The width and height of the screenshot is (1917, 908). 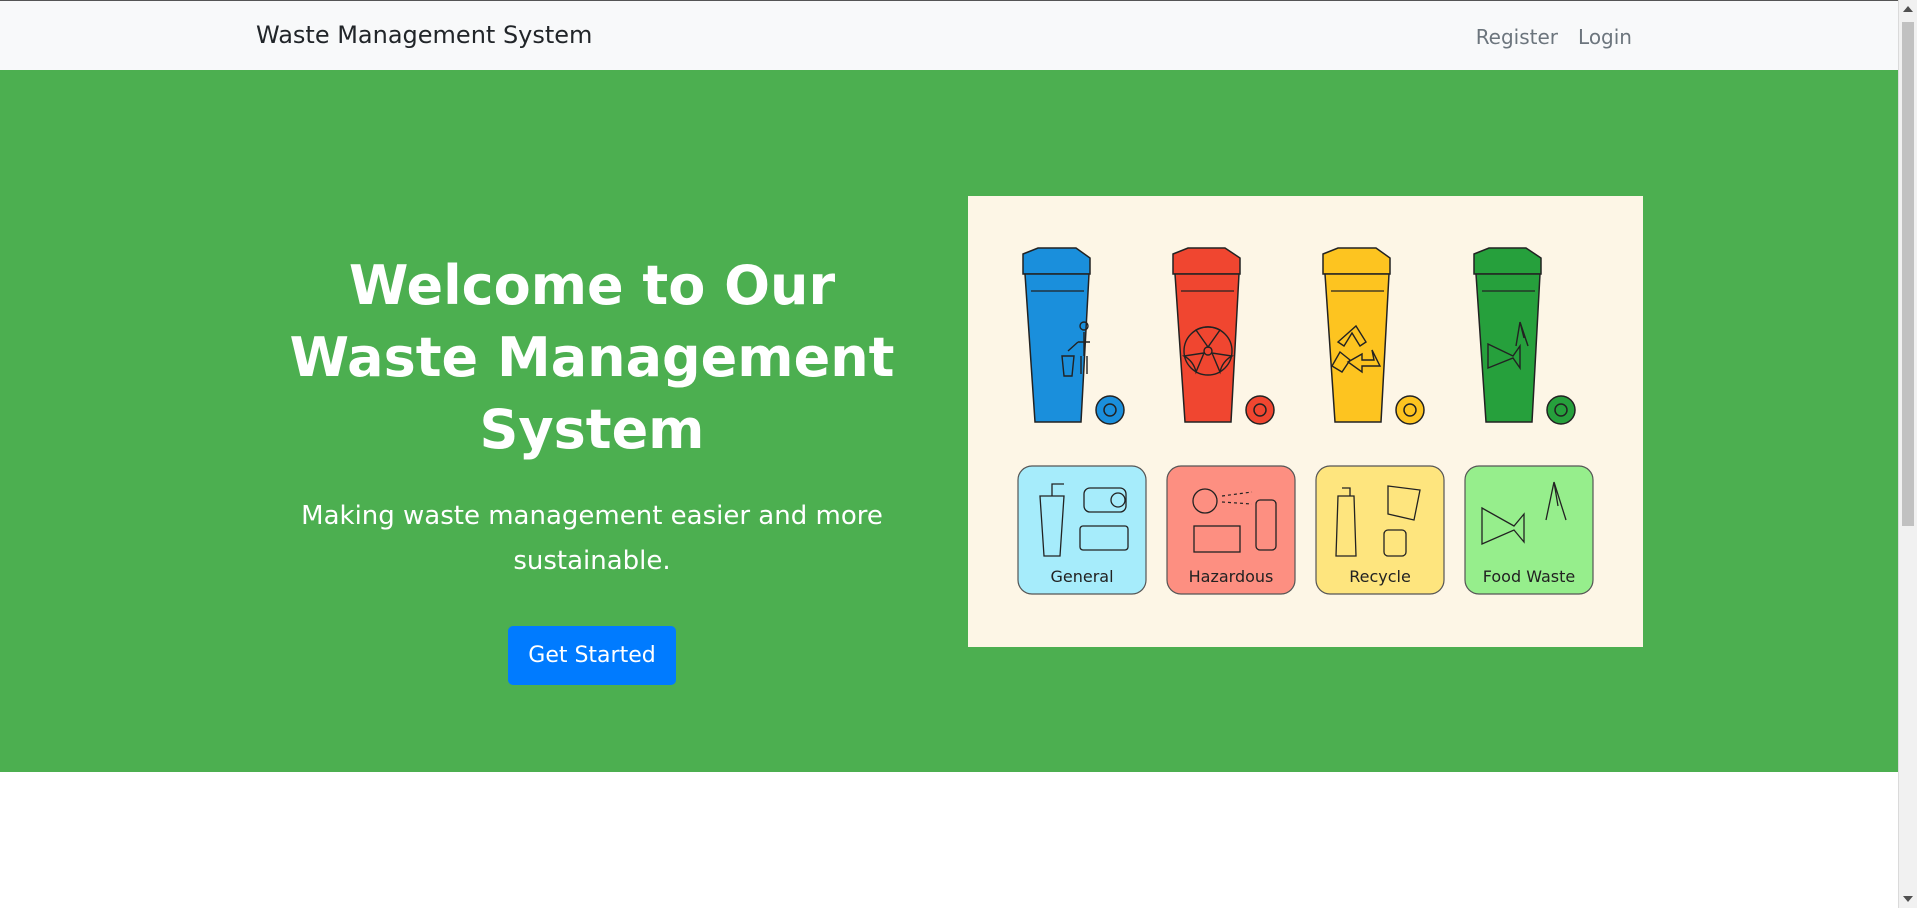 I want to click on bin-recycle, so click(x=1373, y=336).